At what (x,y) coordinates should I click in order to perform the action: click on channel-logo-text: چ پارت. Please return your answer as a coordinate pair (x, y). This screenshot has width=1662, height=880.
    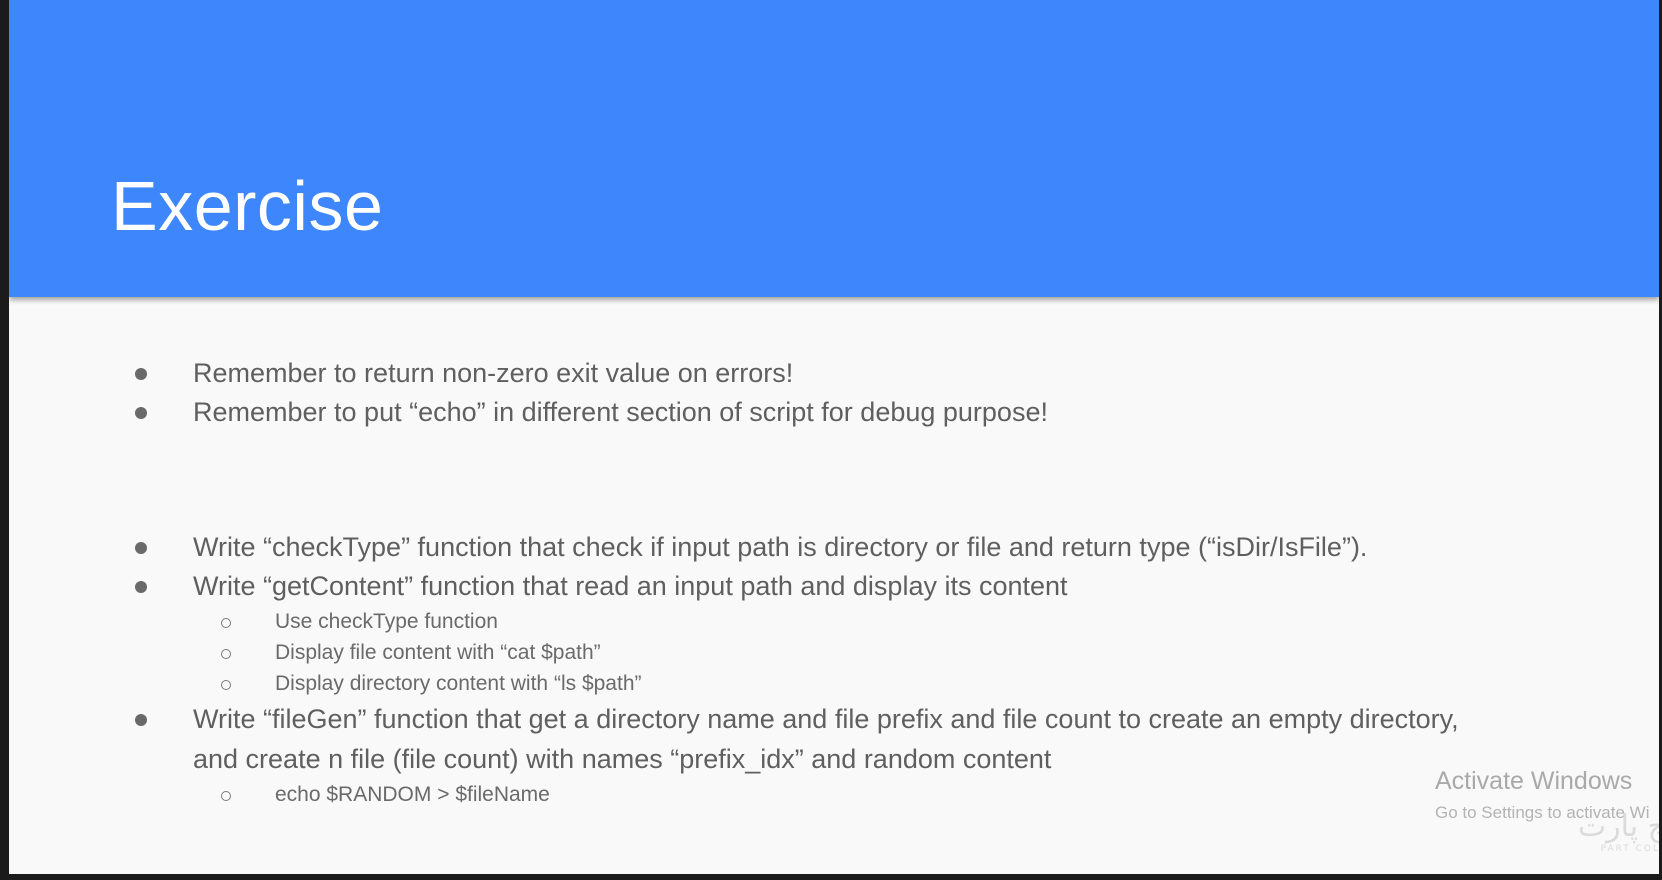
    Looking at the image, I should click on (1618, 826).